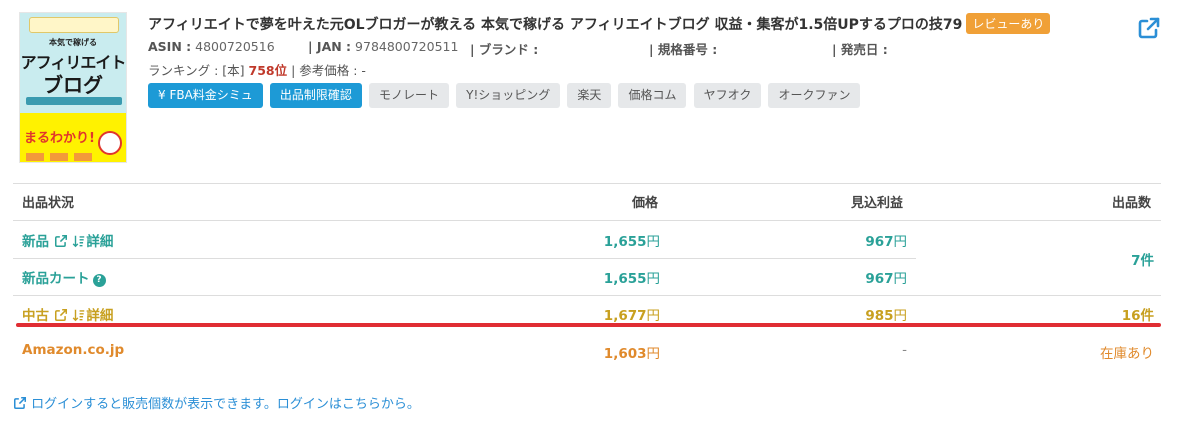  What do you see at coordinates (1142, 261) in the screenshot?
I see `new-listing-count: 7件` at bounding box center [1142, 261].